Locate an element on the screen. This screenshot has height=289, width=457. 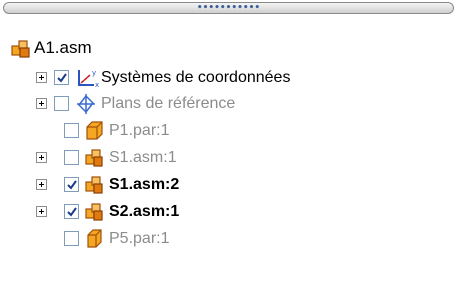
tree-item-label: P5.par:1 is located at coordinates (139, 238).